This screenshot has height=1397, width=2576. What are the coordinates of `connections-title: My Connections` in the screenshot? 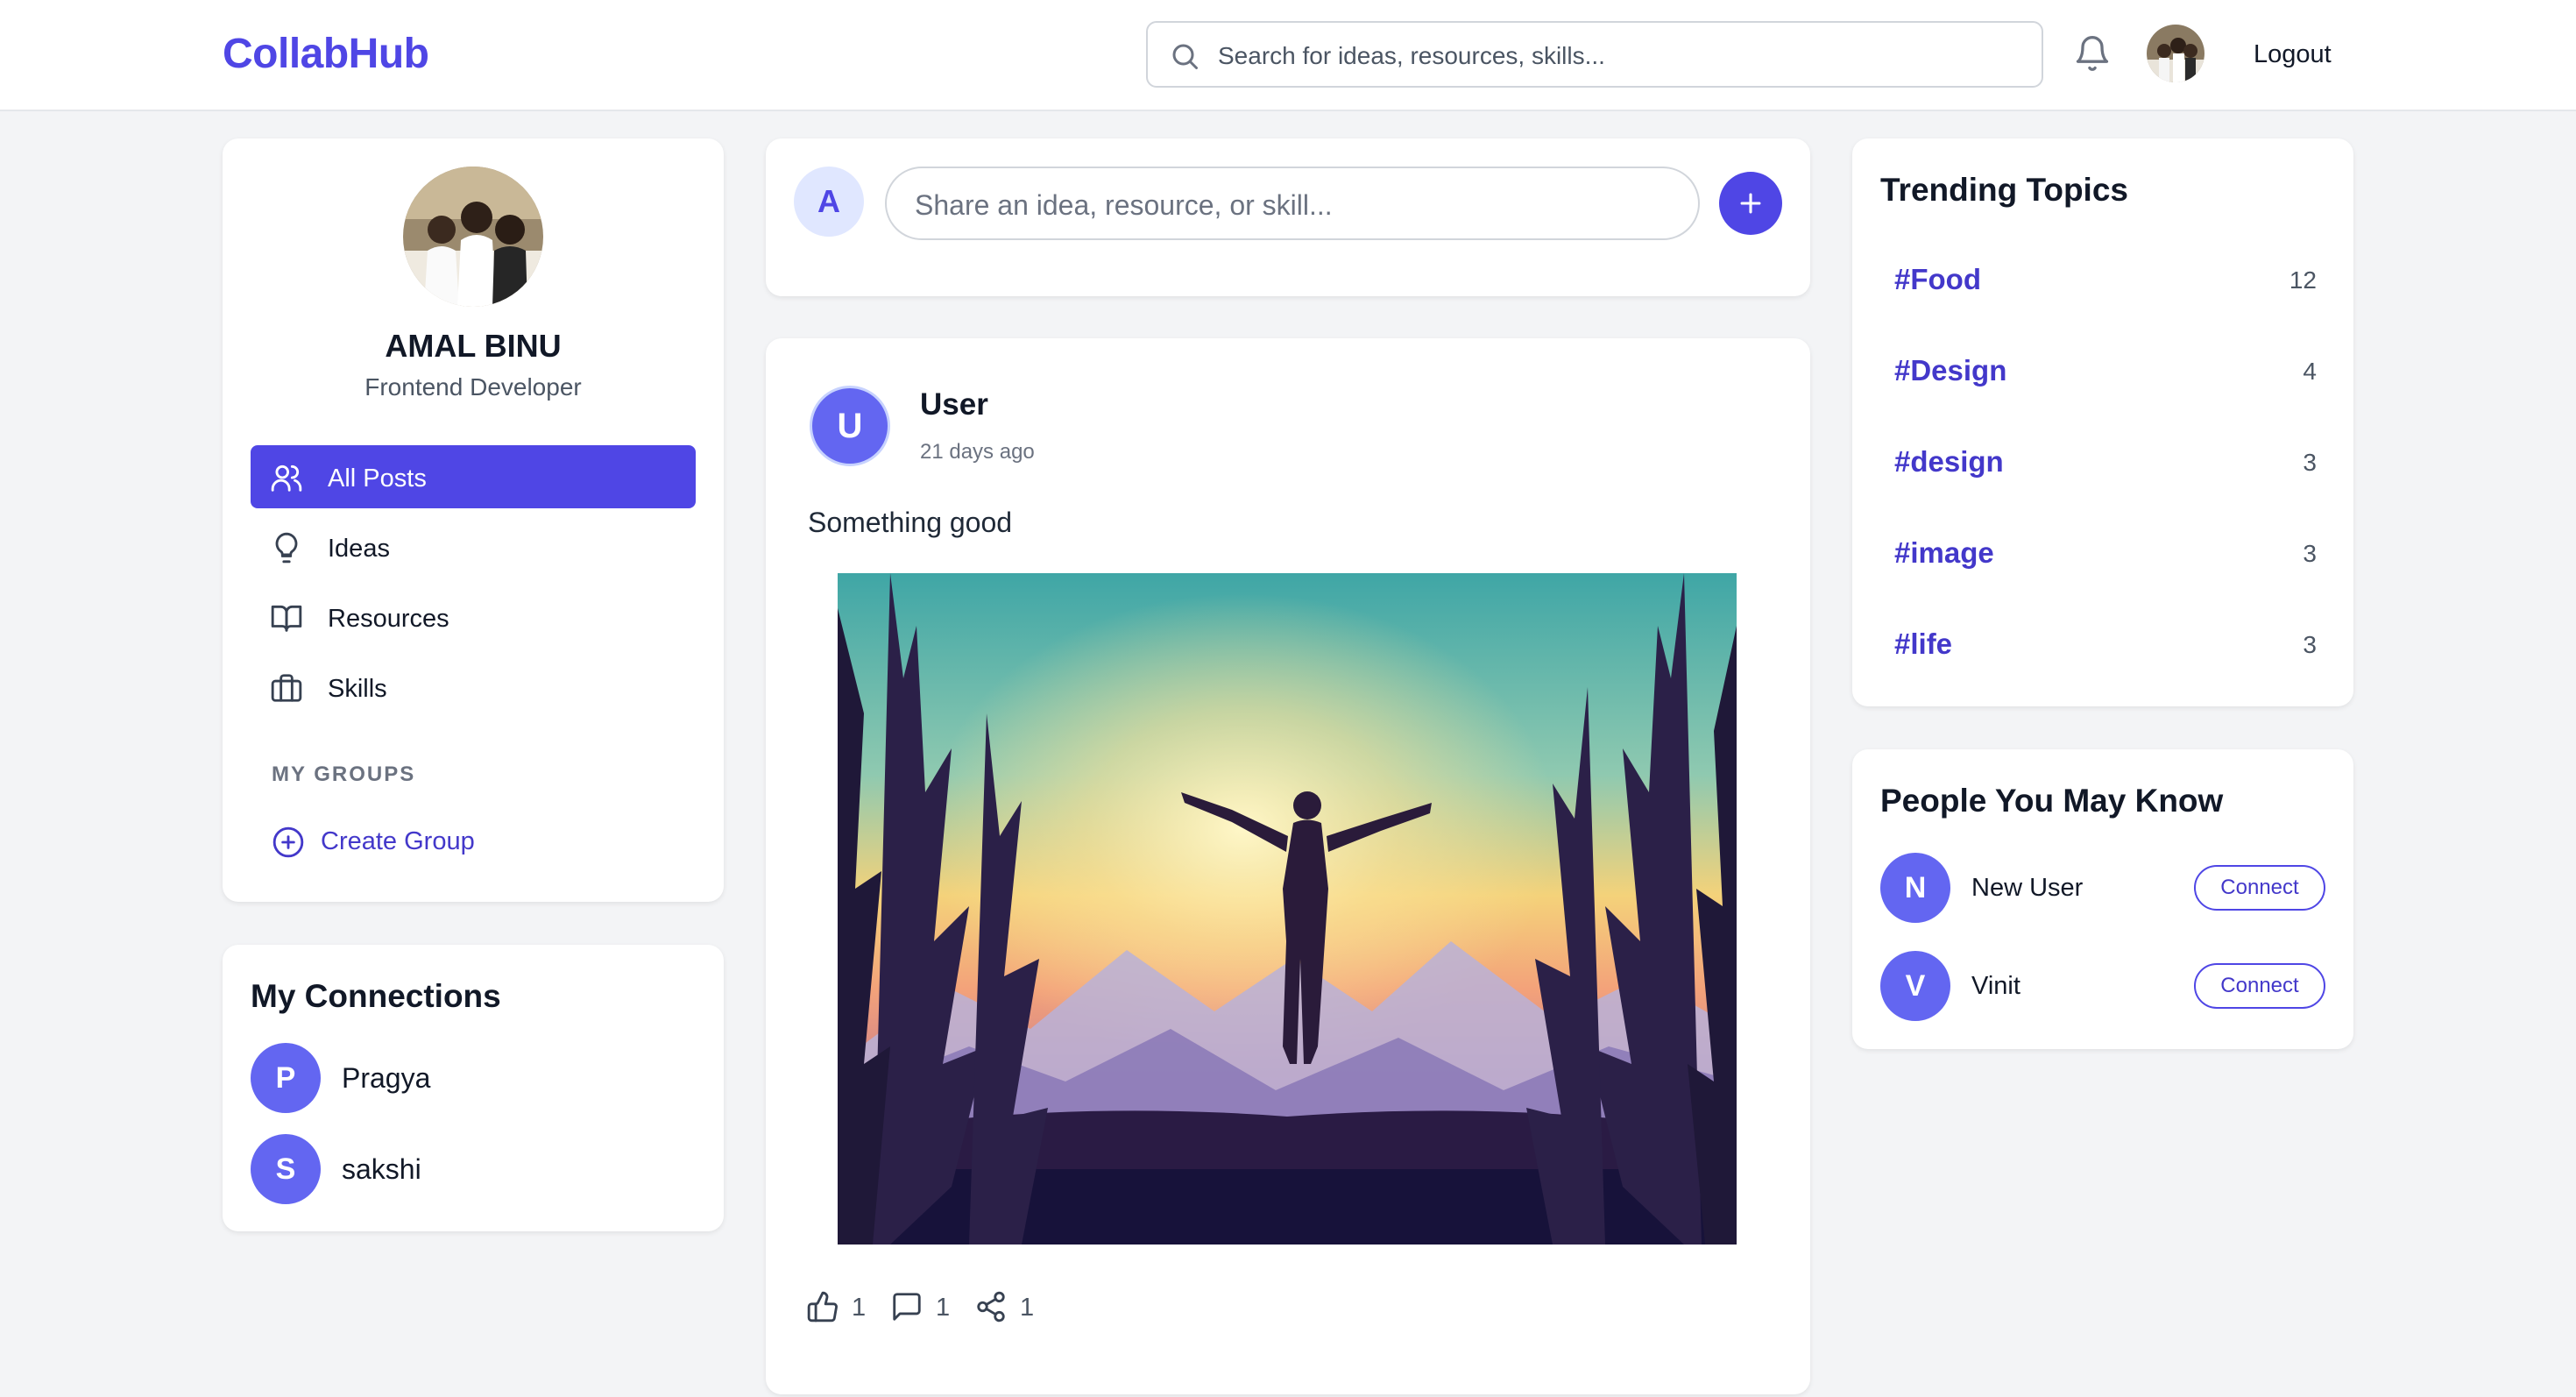 It's located at (376, 996).